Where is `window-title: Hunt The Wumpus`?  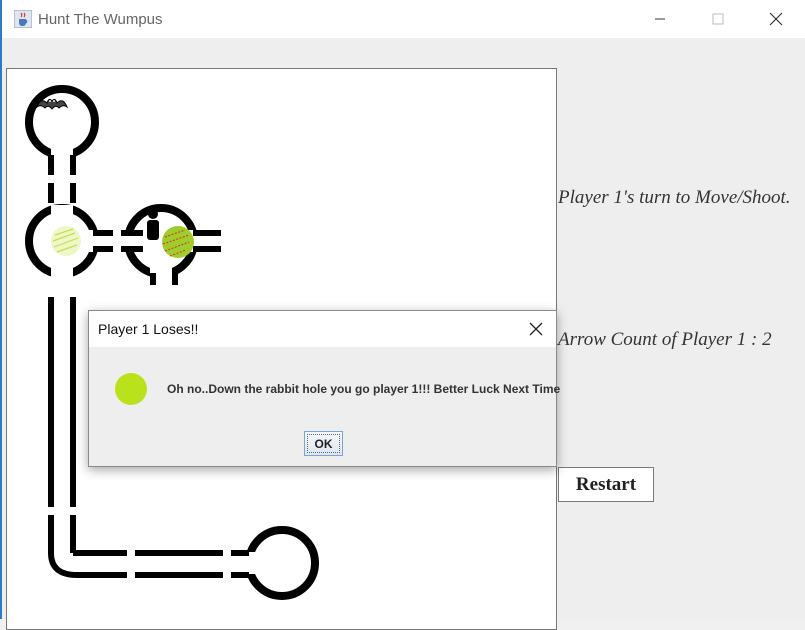 window-title: Hunt The Wumpus is located at coordinates (100, 19).